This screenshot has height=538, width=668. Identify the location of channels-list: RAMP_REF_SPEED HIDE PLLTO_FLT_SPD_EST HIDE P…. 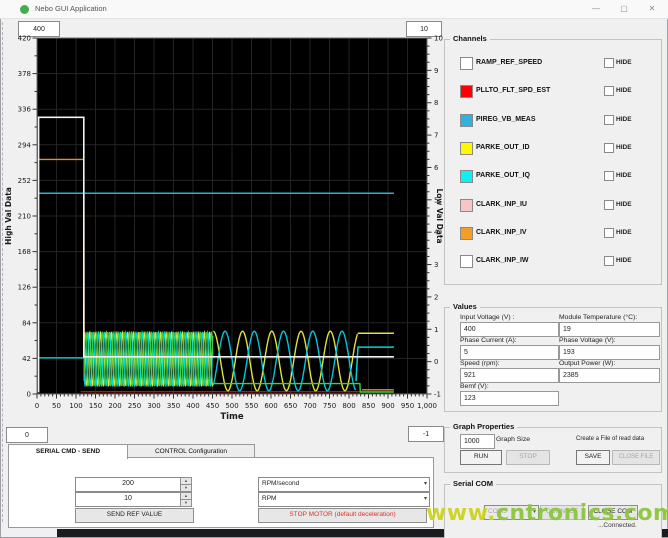
(552, 161).